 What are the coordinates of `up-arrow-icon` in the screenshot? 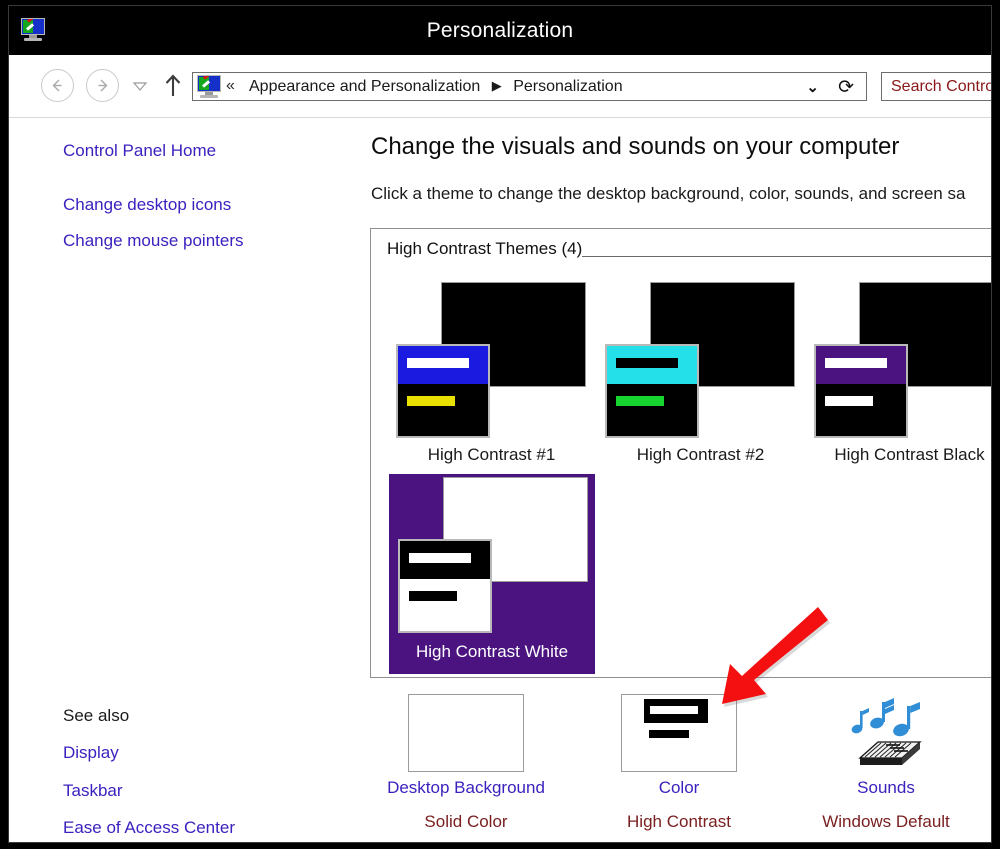 It's located at (173, 86).